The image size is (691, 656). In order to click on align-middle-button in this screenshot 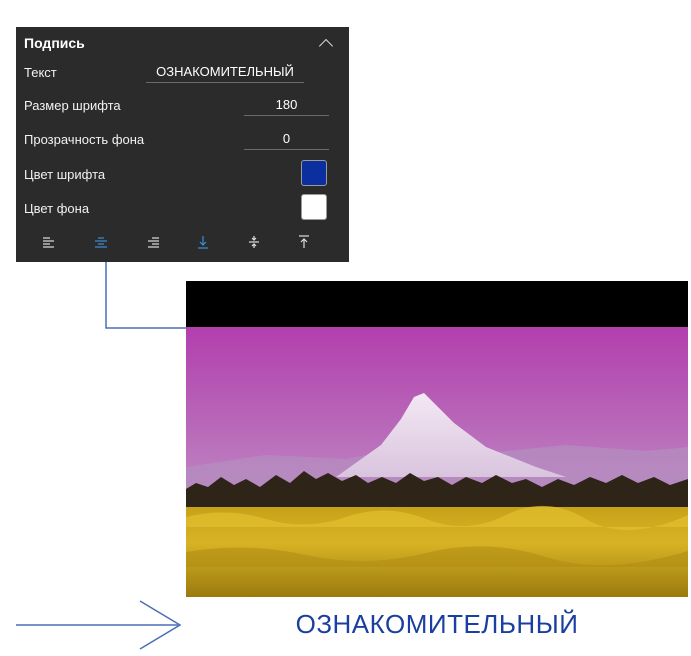, I will do `click(254, 242)`.